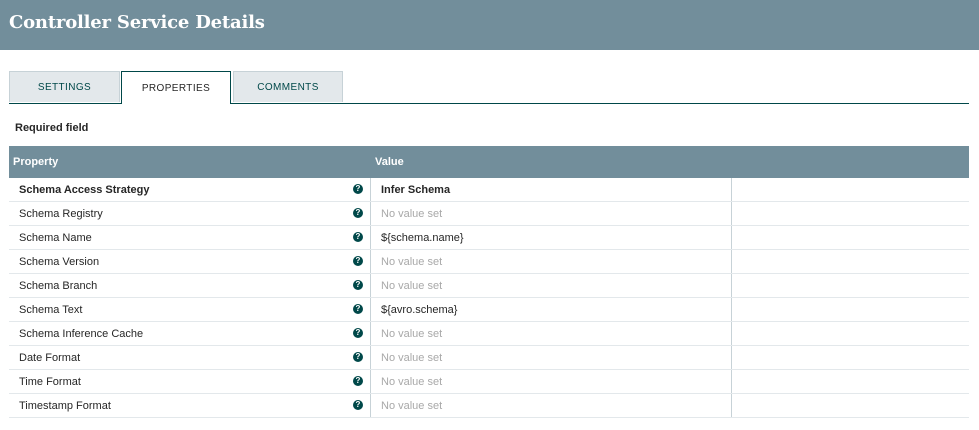 The height and width of the screenshot is (430, 979). Describe the element at coordinates (422, 238) in the screenshot. I see `property-value: ${schema.name}` at that location.